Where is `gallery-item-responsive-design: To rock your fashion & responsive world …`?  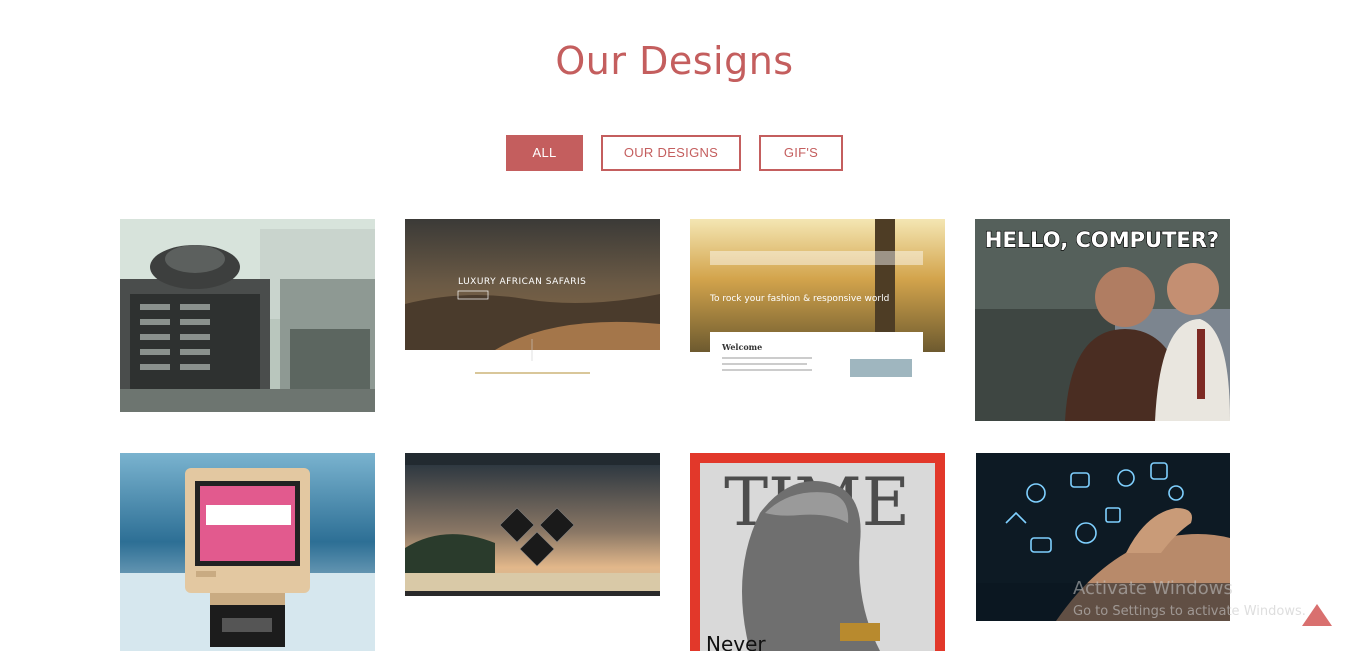 gallery-item-responsive-design: To rock your fashion & responsive world … is located at coordinates (817, 299).